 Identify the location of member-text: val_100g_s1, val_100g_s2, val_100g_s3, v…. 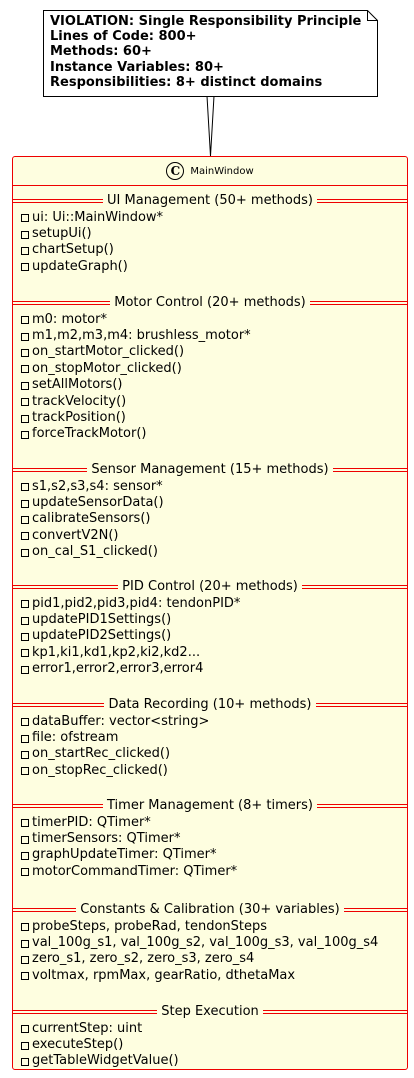
(205, 943).